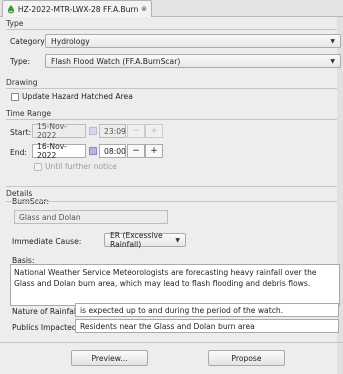  What do you see at coordinates (116, 61) in the screenshot?
I see `type-value: Flash Flood Watch (FF.A.BurnScar)` at bounding box center [116, 61].